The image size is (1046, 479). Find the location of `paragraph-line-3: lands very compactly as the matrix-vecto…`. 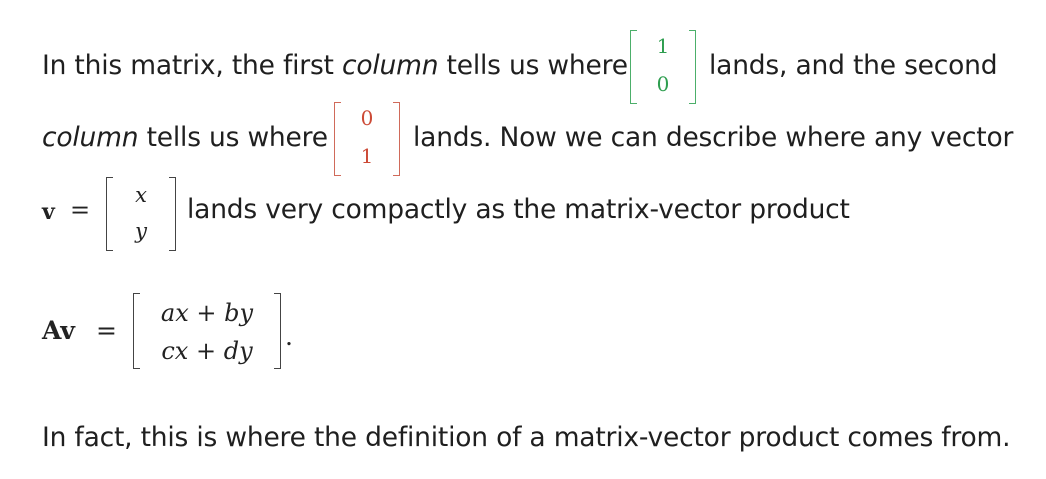

paragraph-line-3: lands very compactly as the matrix-vecto… is located at coordinates (518, 209).